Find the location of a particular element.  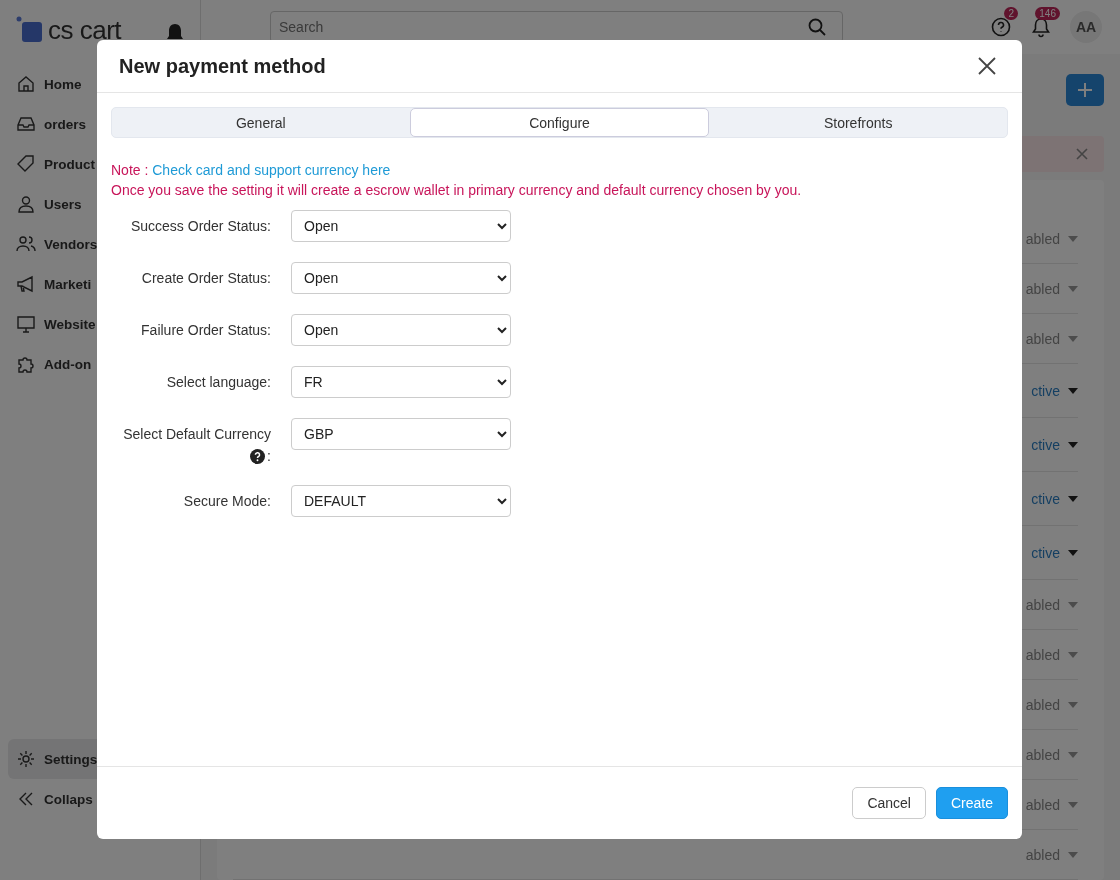

dialog-title: New payment method is located at coordinates (222, 66).